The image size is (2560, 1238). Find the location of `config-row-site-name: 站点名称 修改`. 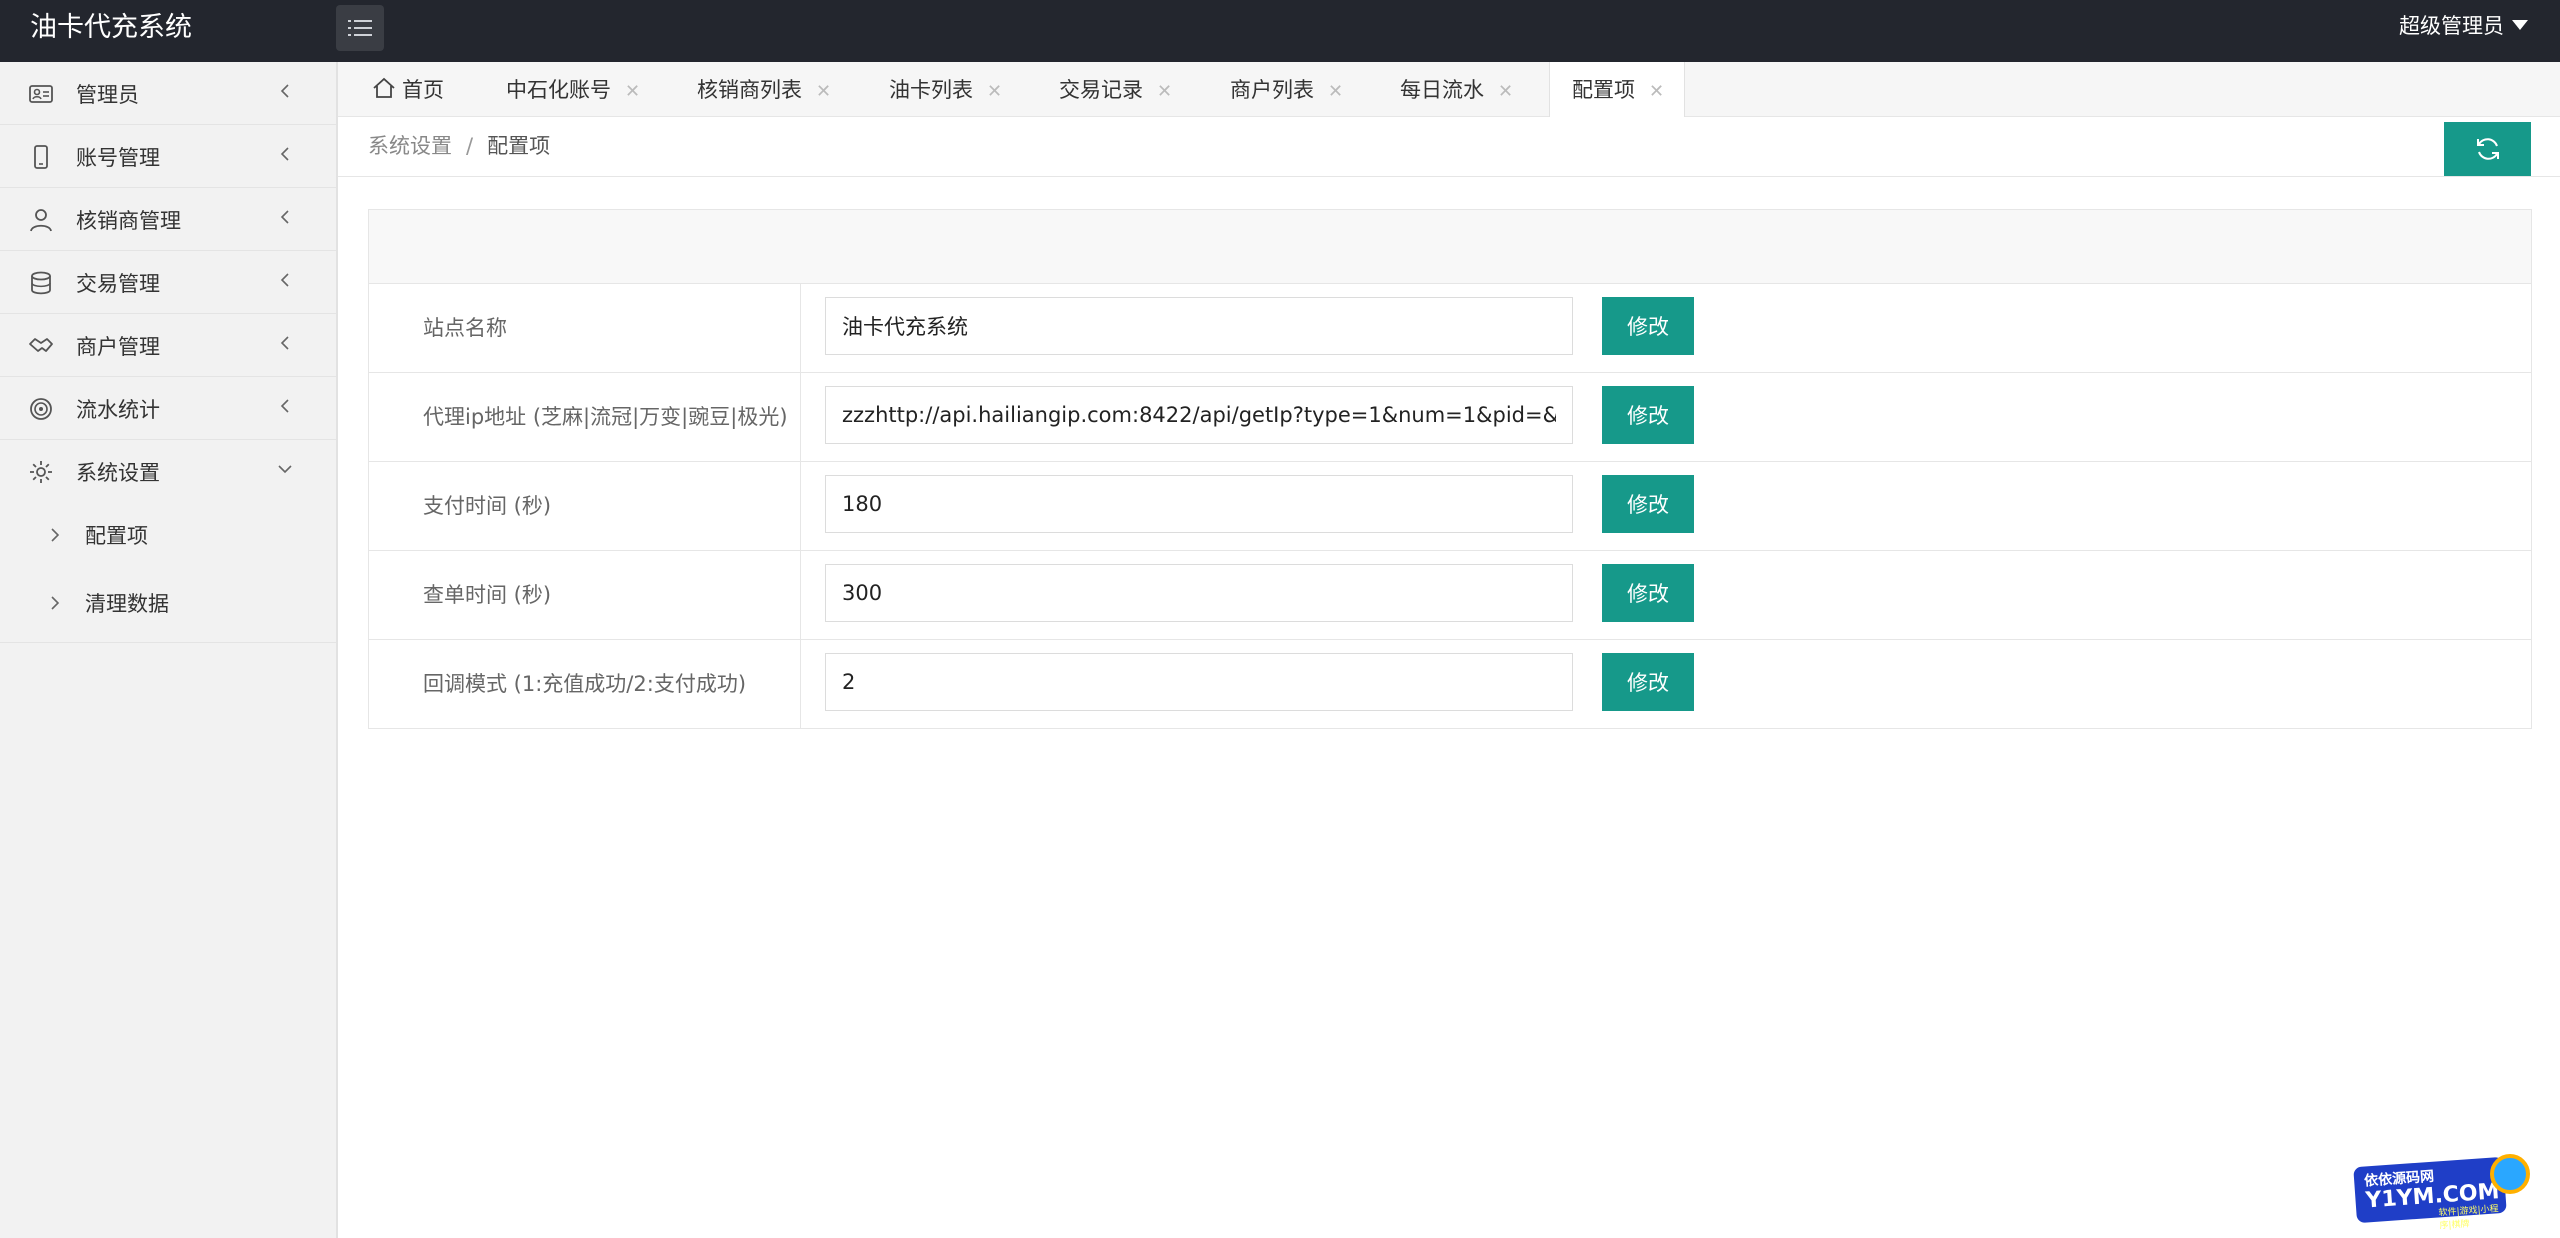

config-row-site-name: 站点名称 修改 is located at coordinates (1450, 328).